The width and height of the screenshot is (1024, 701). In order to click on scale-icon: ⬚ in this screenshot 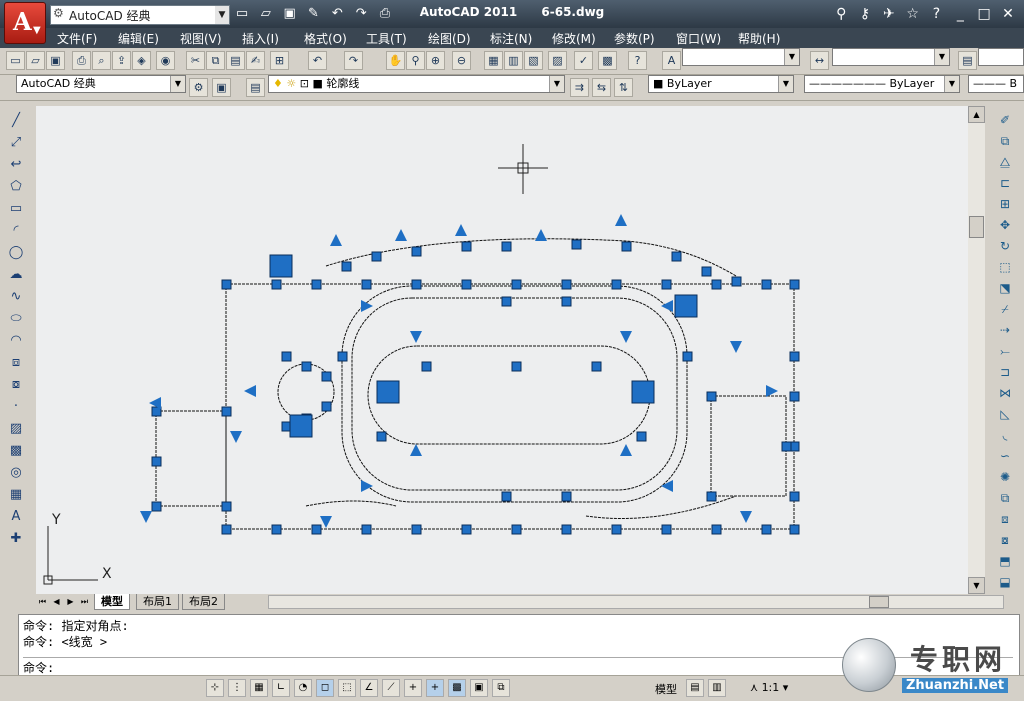, I will do `click(1005, 267)`.